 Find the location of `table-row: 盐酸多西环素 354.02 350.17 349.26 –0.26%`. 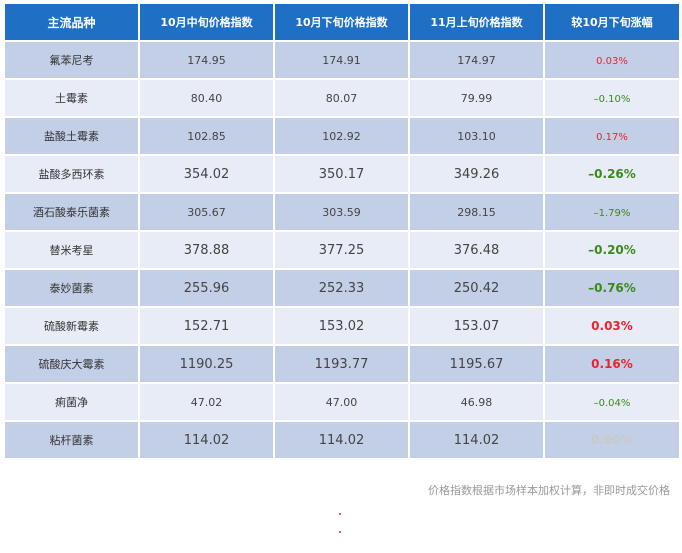

table-row: 盐酸多西环素 354.02 350.17 349.26 –0.26% is located at coordinates (342, 174).